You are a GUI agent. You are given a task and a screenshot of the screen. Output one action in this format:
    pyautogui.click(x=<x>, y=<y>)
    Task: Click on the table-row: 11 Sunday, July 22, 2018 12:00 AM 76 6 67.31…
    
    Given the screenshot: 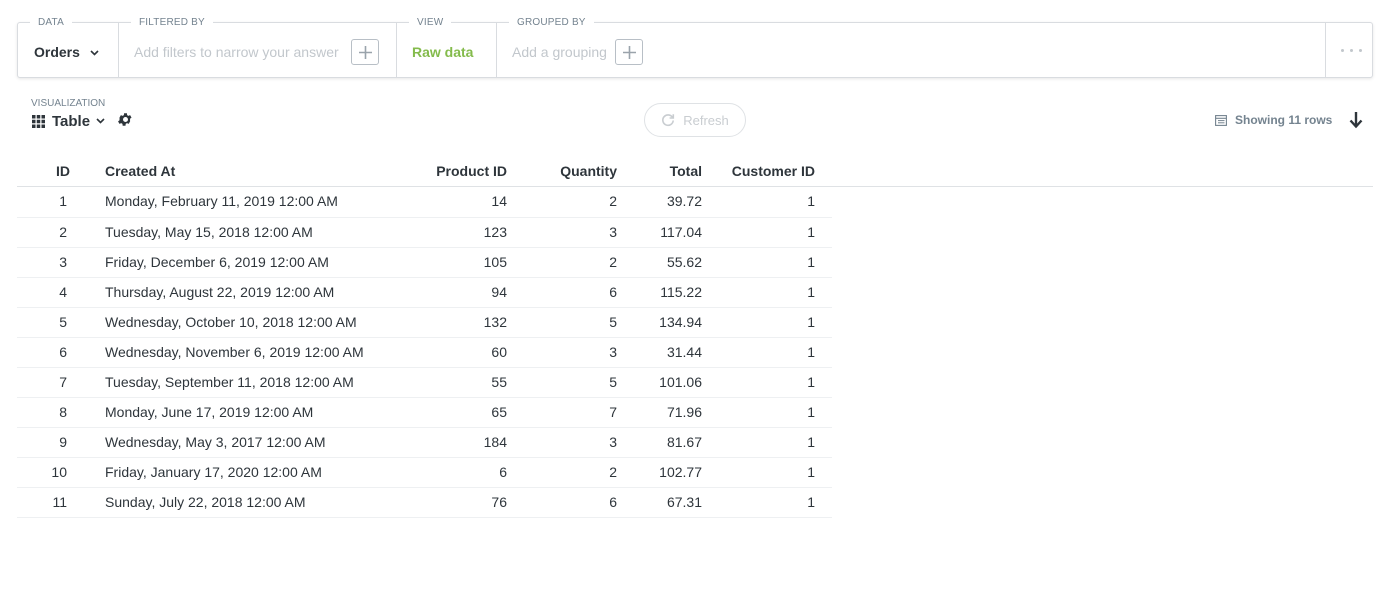 What is the action you would take?
    pyautogui.click(x=424, y=502)
    